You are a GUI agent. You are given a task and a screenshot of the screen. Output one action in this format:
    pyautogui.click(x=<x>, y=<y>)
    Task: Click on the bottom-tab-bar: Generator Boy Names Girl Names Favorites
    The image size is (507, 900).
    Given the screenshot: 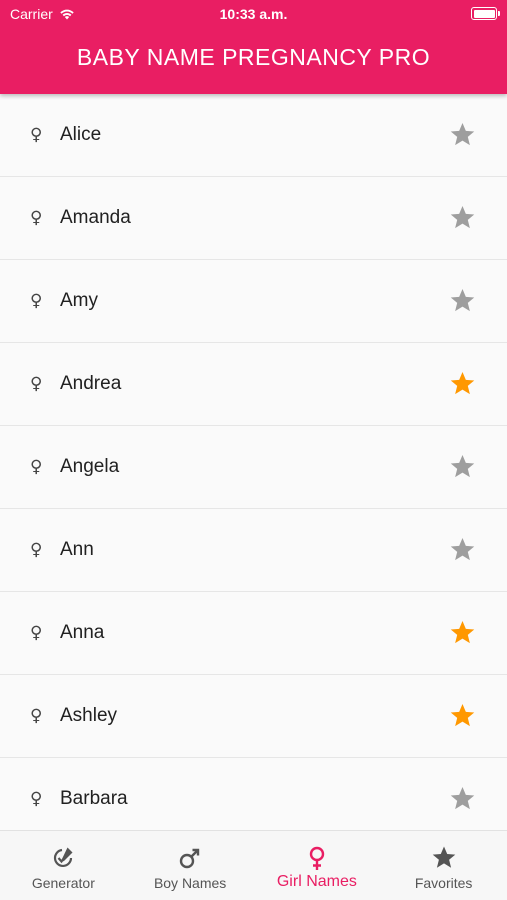 What is the action you would take?
    pyautogui.click(x=253, y=865)
    